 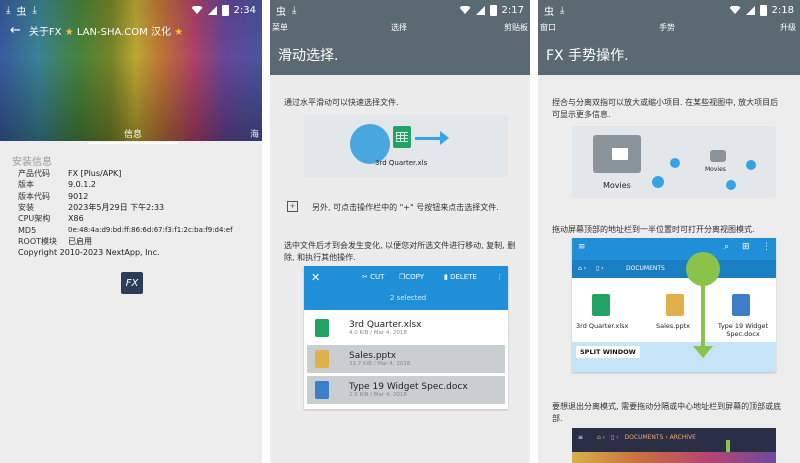 I want to click on window-button: 窗口, so click(x=548, y=27).